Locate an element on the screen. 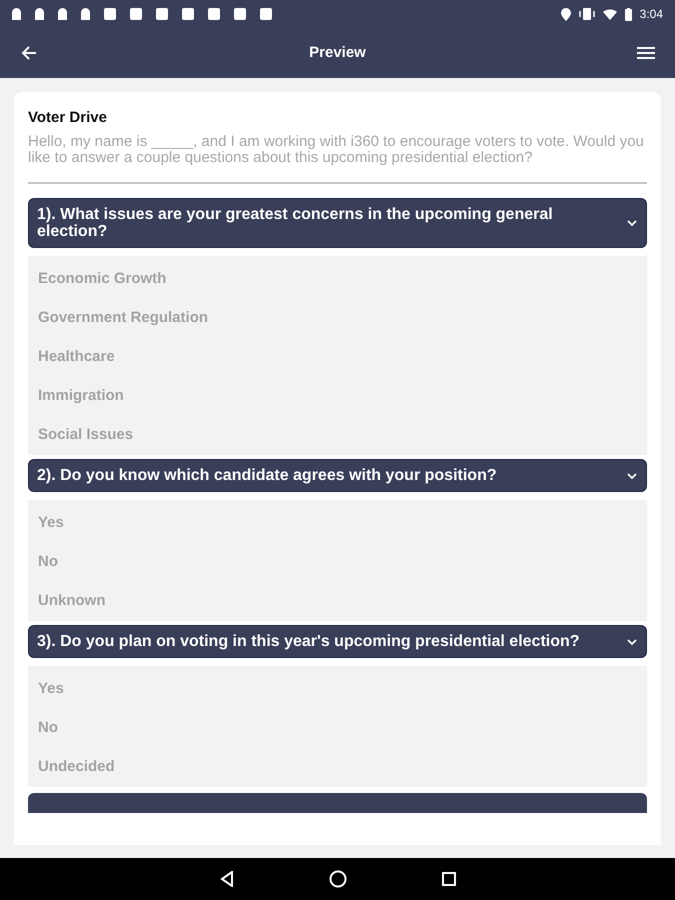  menu-button is located at coordinates (646, 53).